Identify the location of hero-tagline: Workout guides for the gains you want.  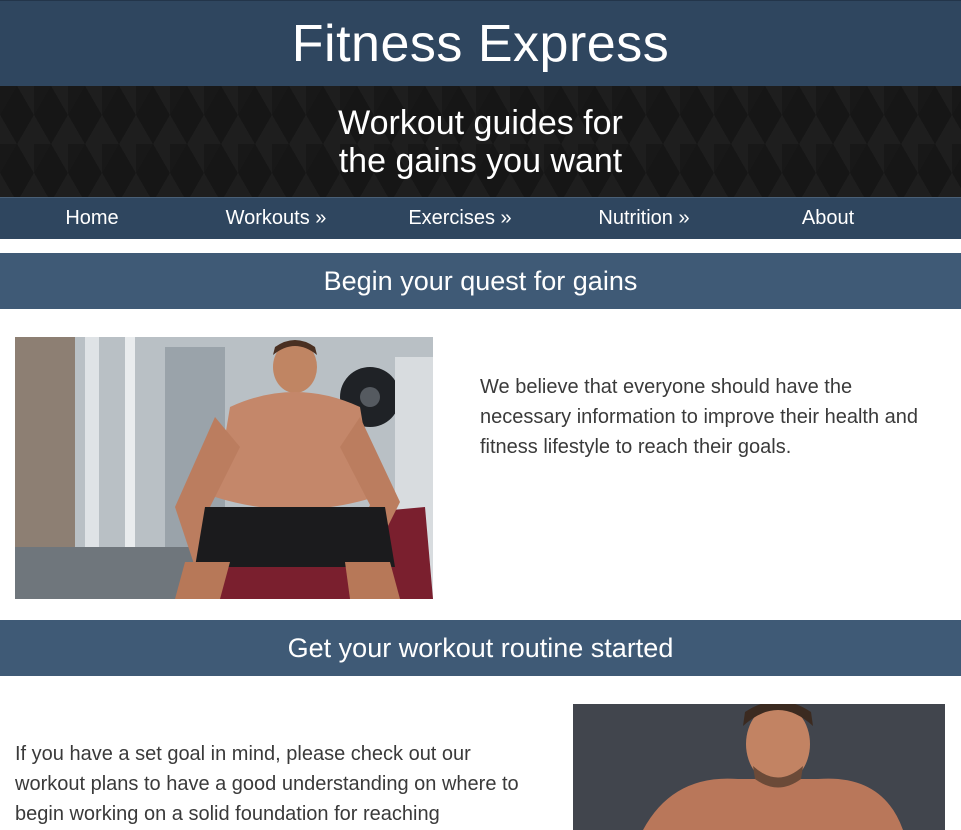
(480, 133).